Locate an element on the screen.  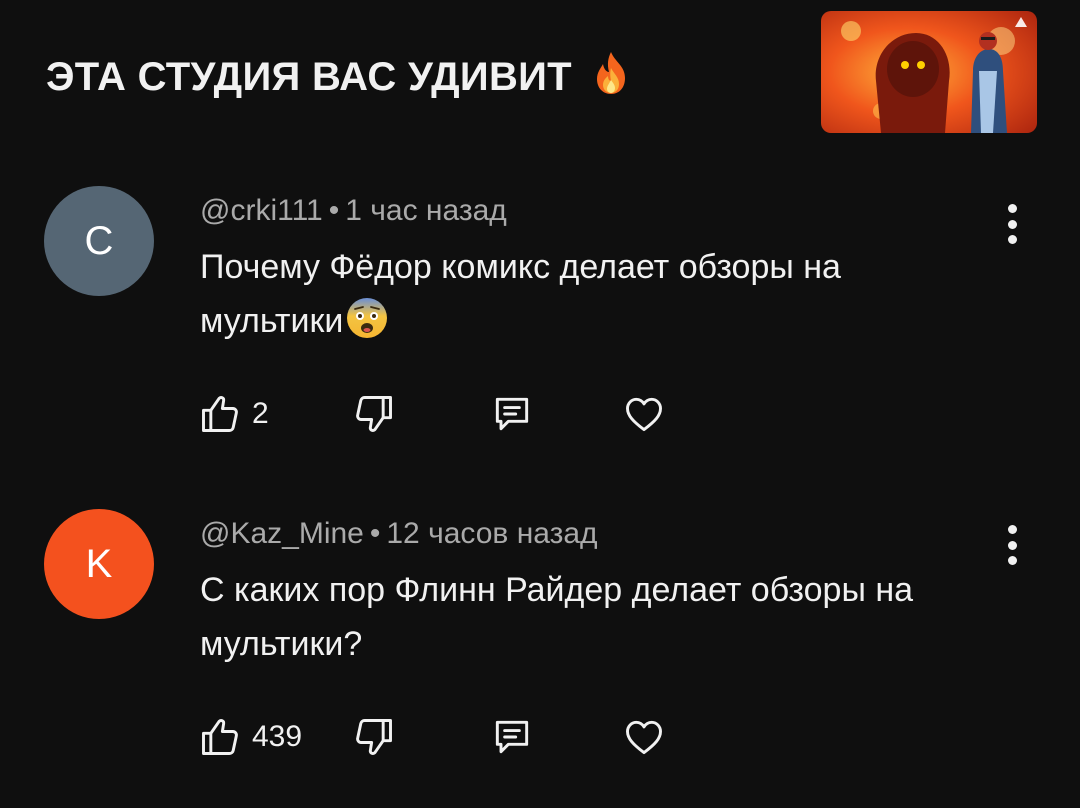
video-thumbnail is located at coordinates (929, 72).